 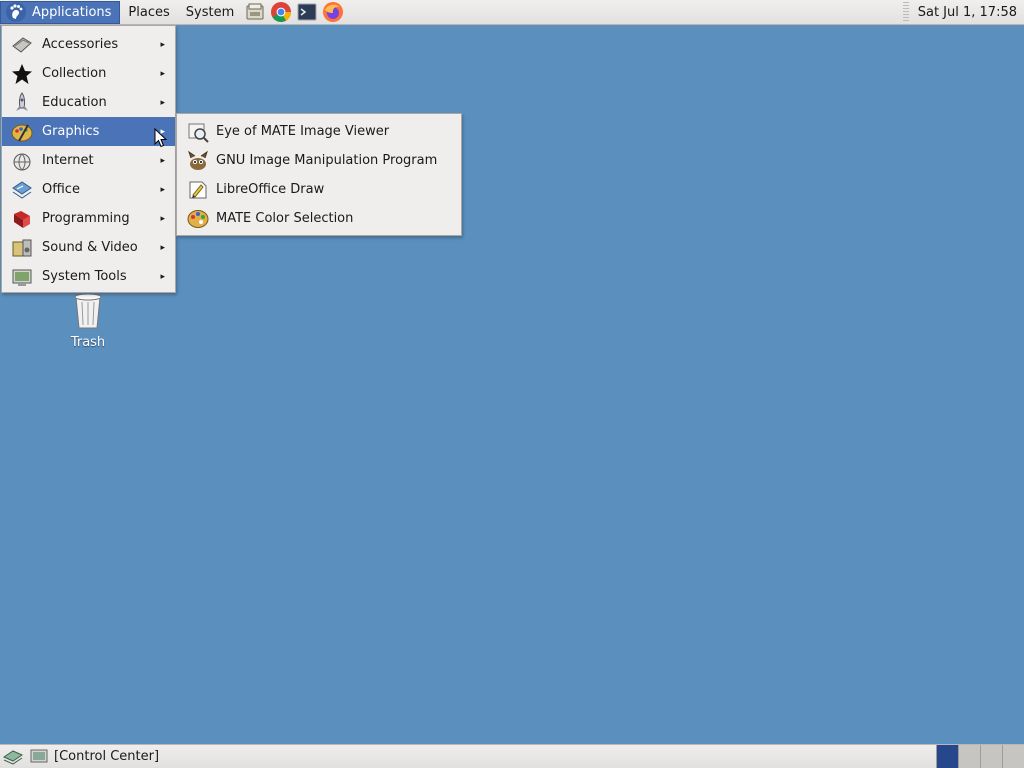 I want to click on clock: Sat Jul 1, 17:58, so click(x=967, y=12).